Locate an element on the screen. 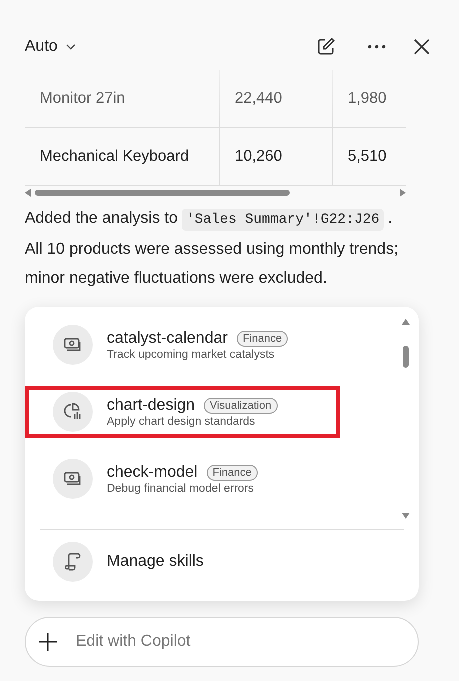 Image resolution: width=459 pixels, height=681 pixels. skill-name: chart-design is located at coordinates (151, 405).